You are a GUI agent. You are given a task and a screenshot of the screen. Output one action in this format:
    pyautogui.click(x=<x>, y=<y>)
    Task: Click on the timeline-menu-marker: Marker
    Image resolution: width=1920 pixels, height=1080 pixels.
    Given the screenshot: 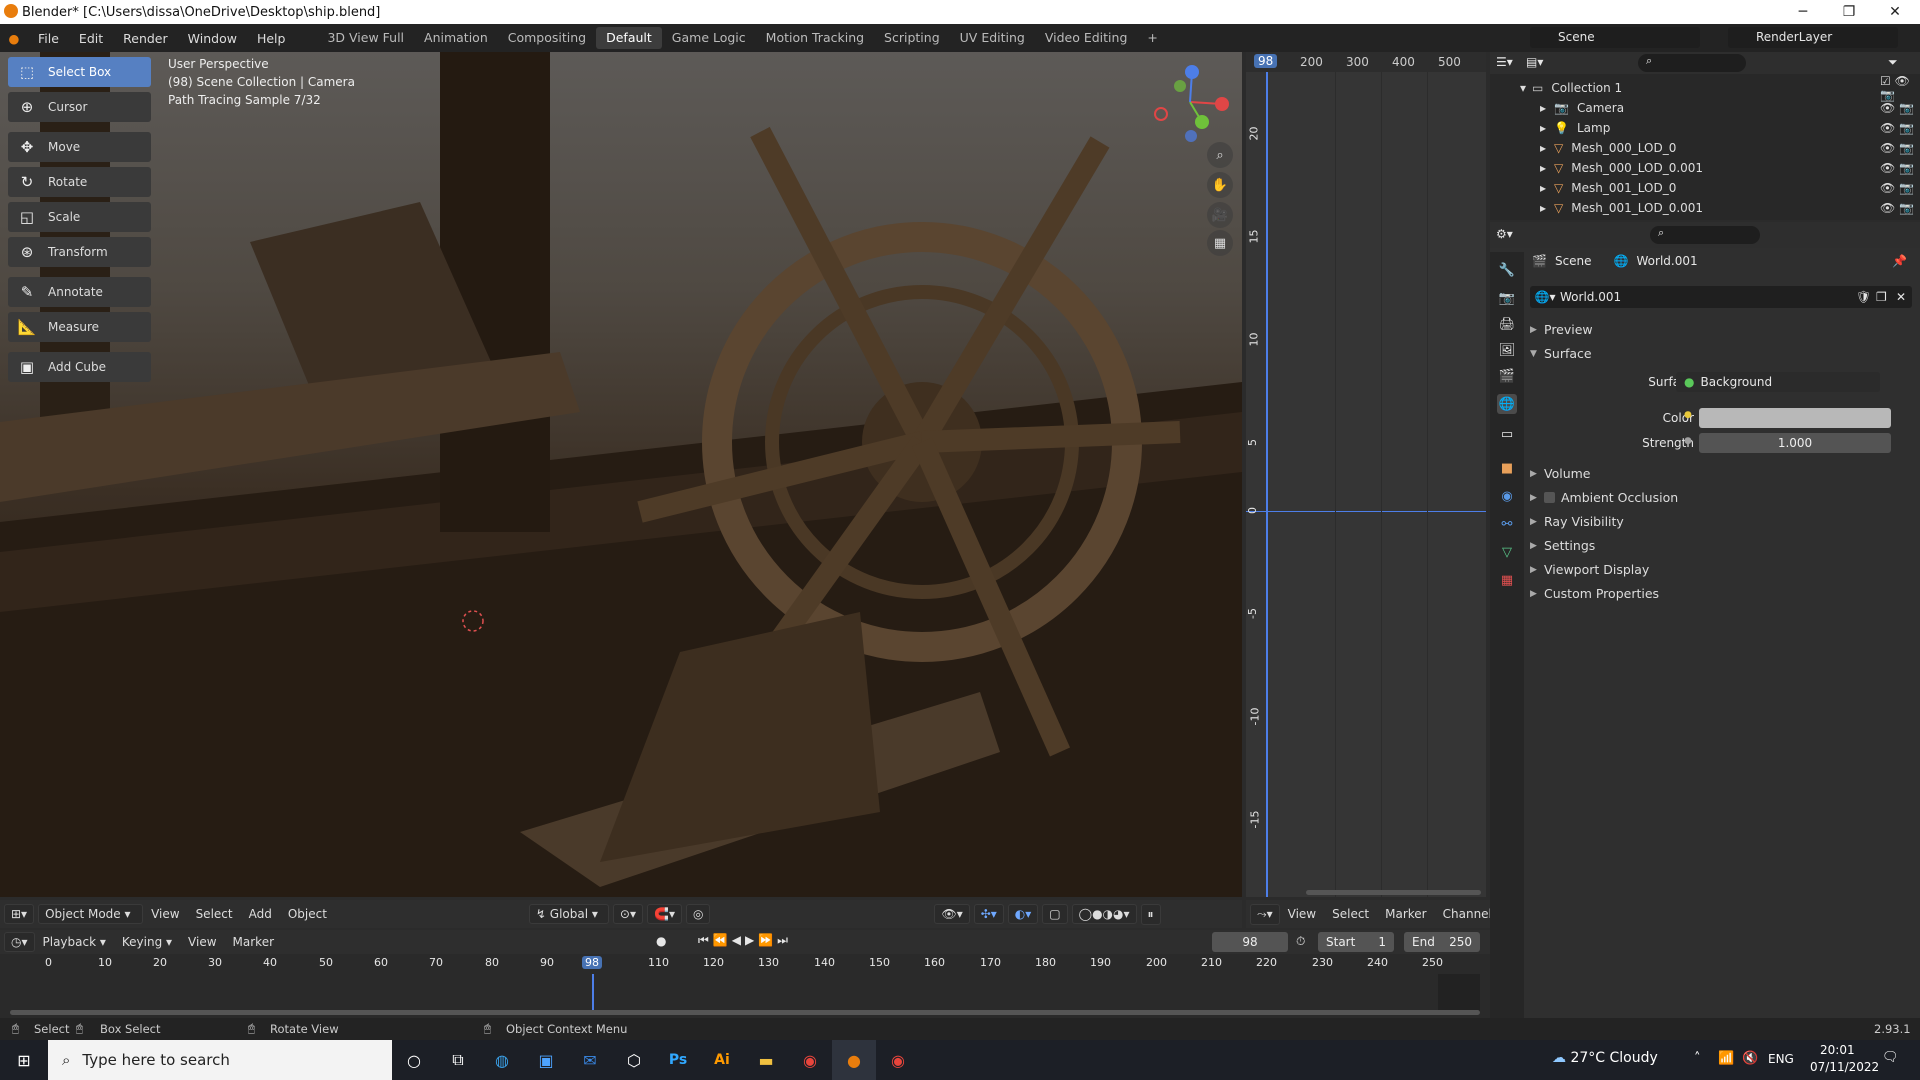 What is the action you would take?
    pyautogui.click(x=253, y=942)
    